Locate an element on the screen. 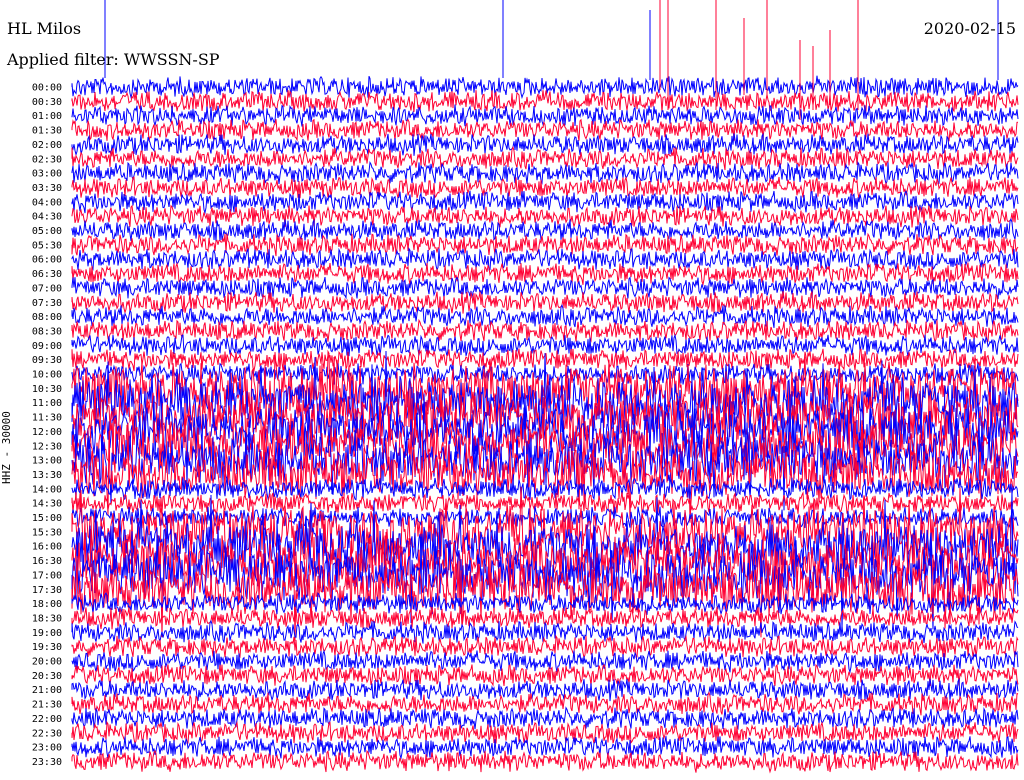  time-tick-label: 19:00 is located at coordinates (47, 633).